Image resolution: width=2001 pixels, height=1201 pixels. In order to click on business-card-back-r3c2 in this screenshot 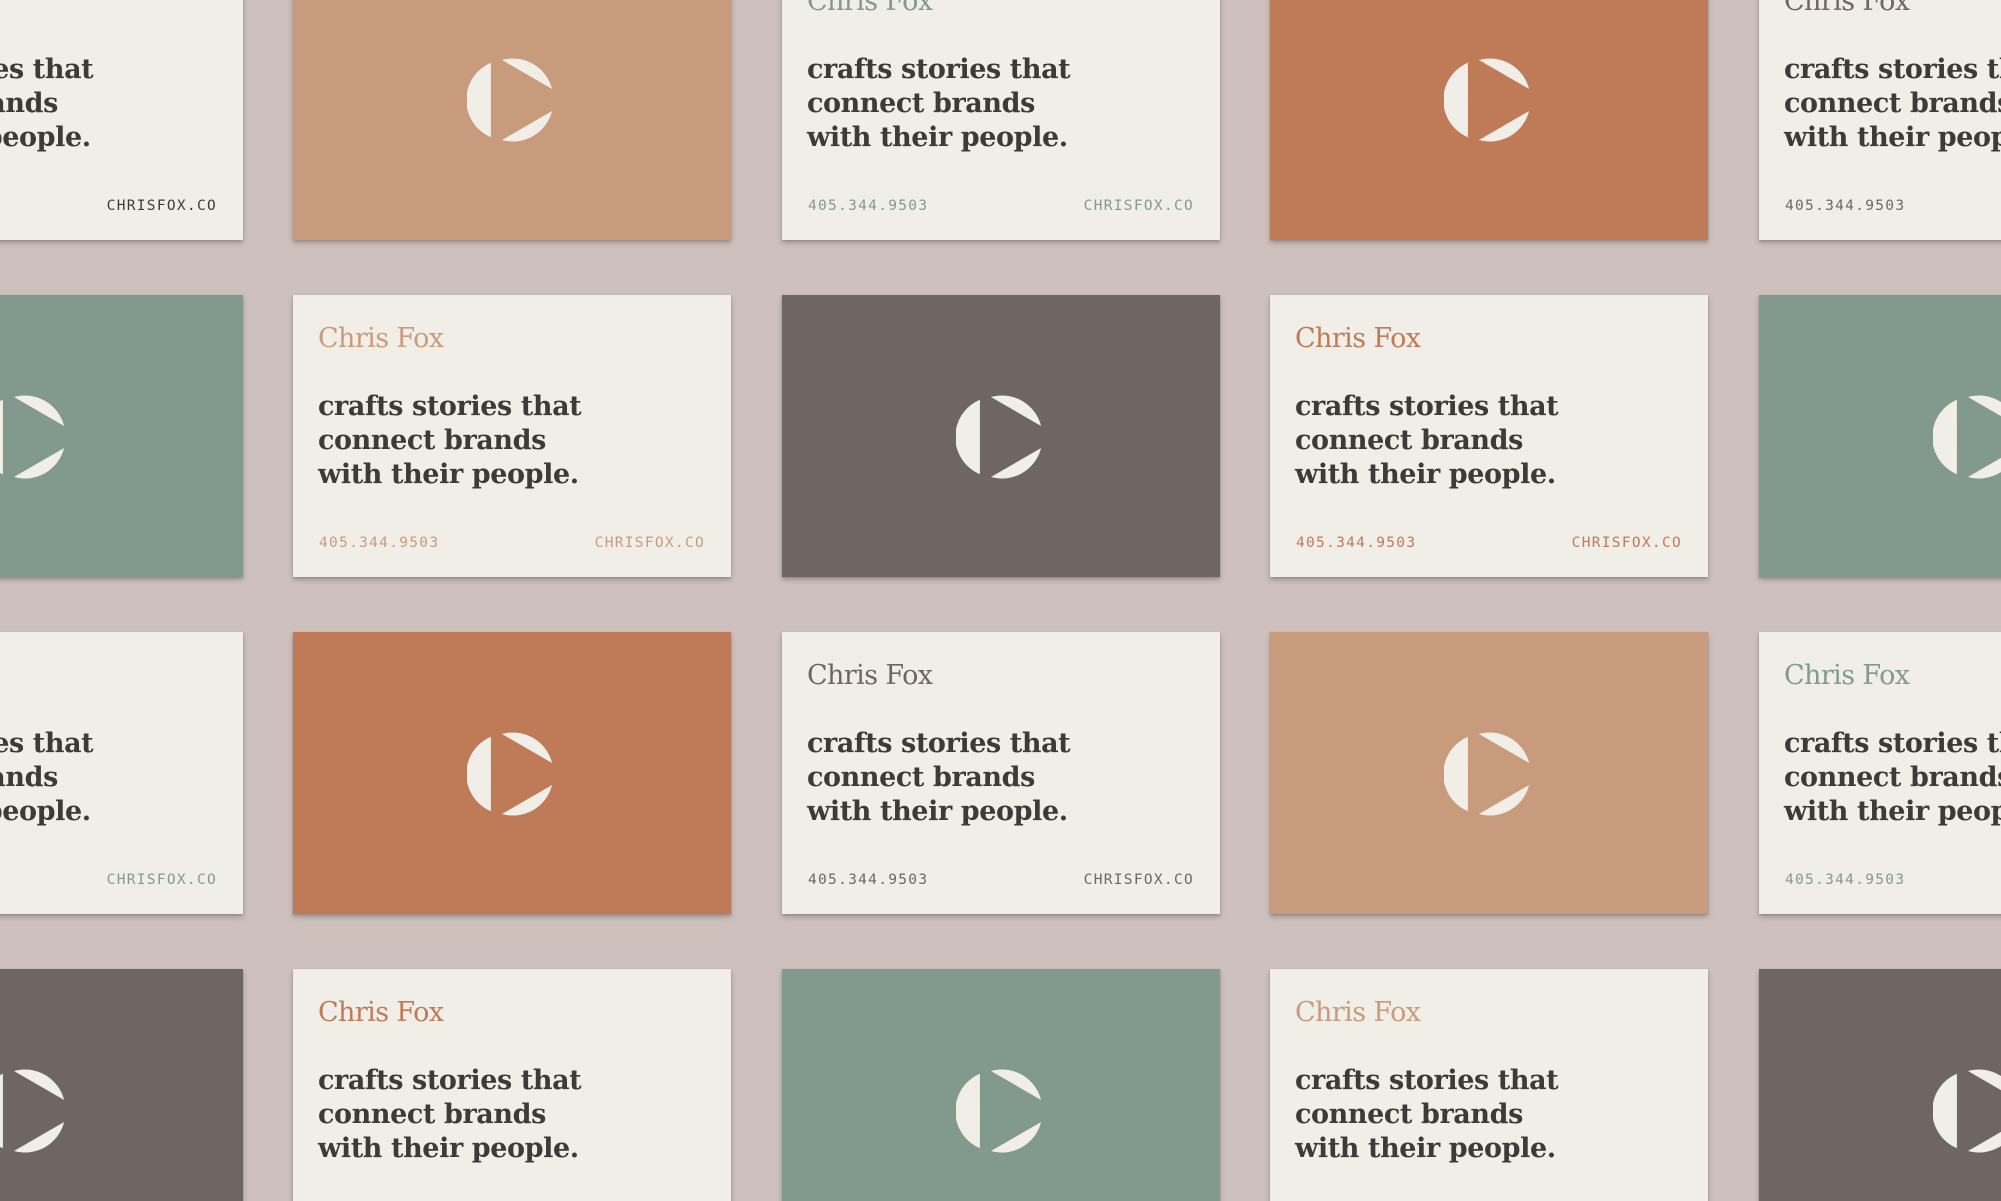, I will do `click(512, 773)`.